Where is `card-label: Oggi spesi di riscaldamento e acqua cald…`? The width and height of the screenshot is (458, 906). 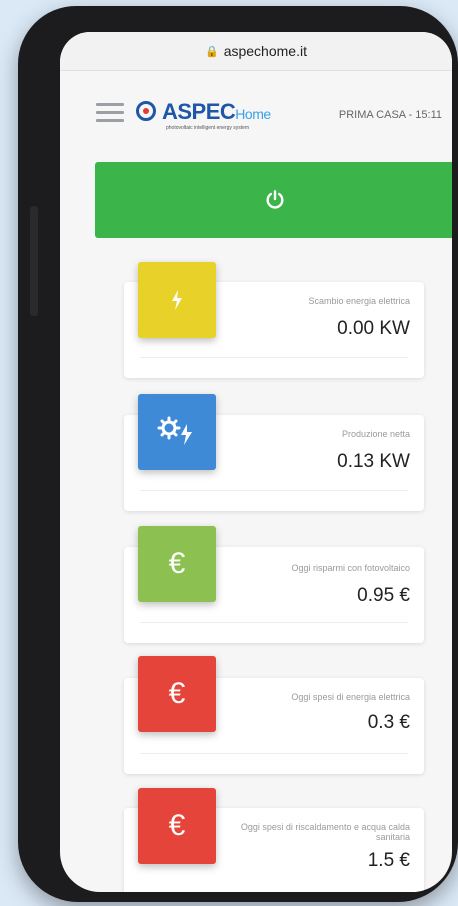
card-label: Oggi spesi di riscaldamento e acqua cald… is located at coordinates (325, 832).